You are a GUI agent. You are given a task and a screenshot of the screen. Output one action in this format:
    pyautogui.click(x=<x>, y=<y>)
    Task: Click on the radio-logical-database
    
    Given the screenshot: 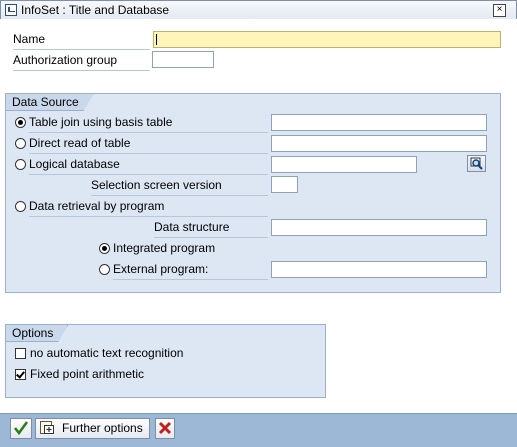 What is the action you would take?
    pyautogui.click(x=20, y=164)
    